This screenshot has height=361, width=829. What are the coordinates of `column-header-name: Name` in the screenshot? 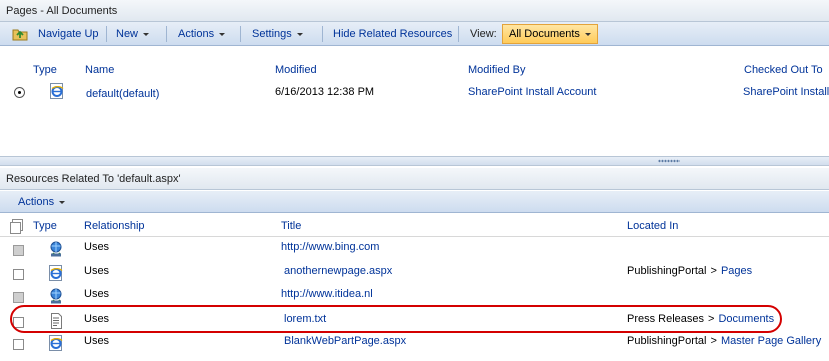 It's located at (99, 70).